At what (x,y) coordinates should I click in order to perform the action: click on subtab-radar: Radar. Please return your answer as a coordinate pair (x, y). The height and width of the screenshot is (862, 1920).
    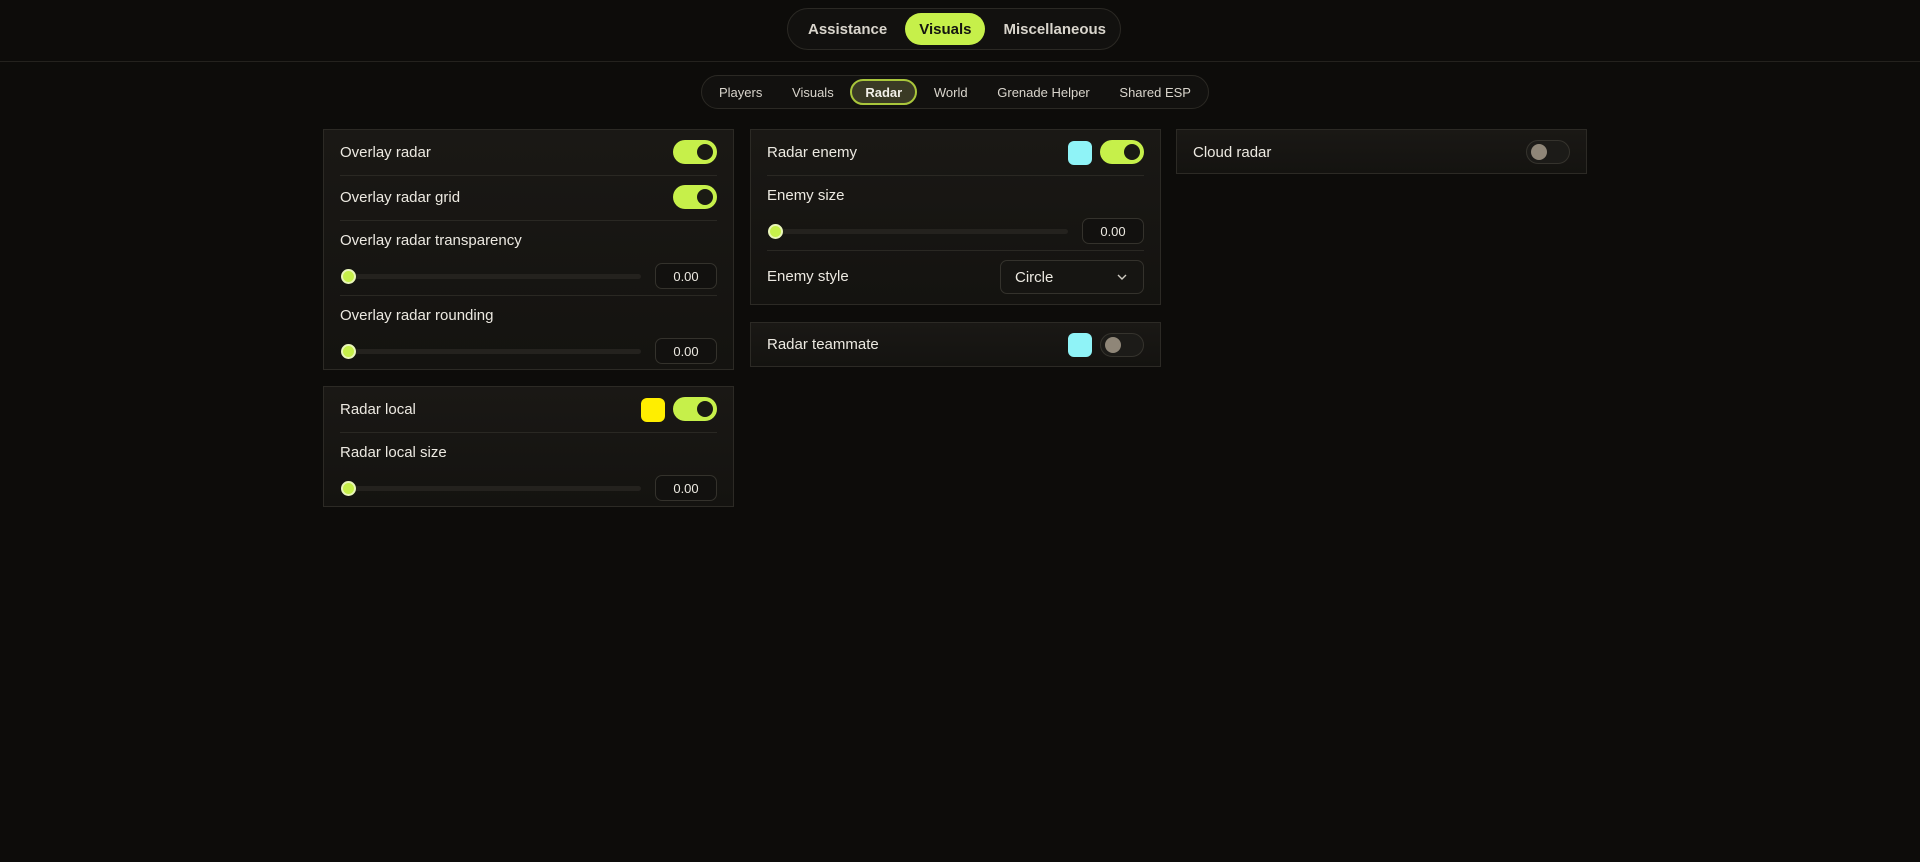
    Looking at the image, I should click on (884, 92).